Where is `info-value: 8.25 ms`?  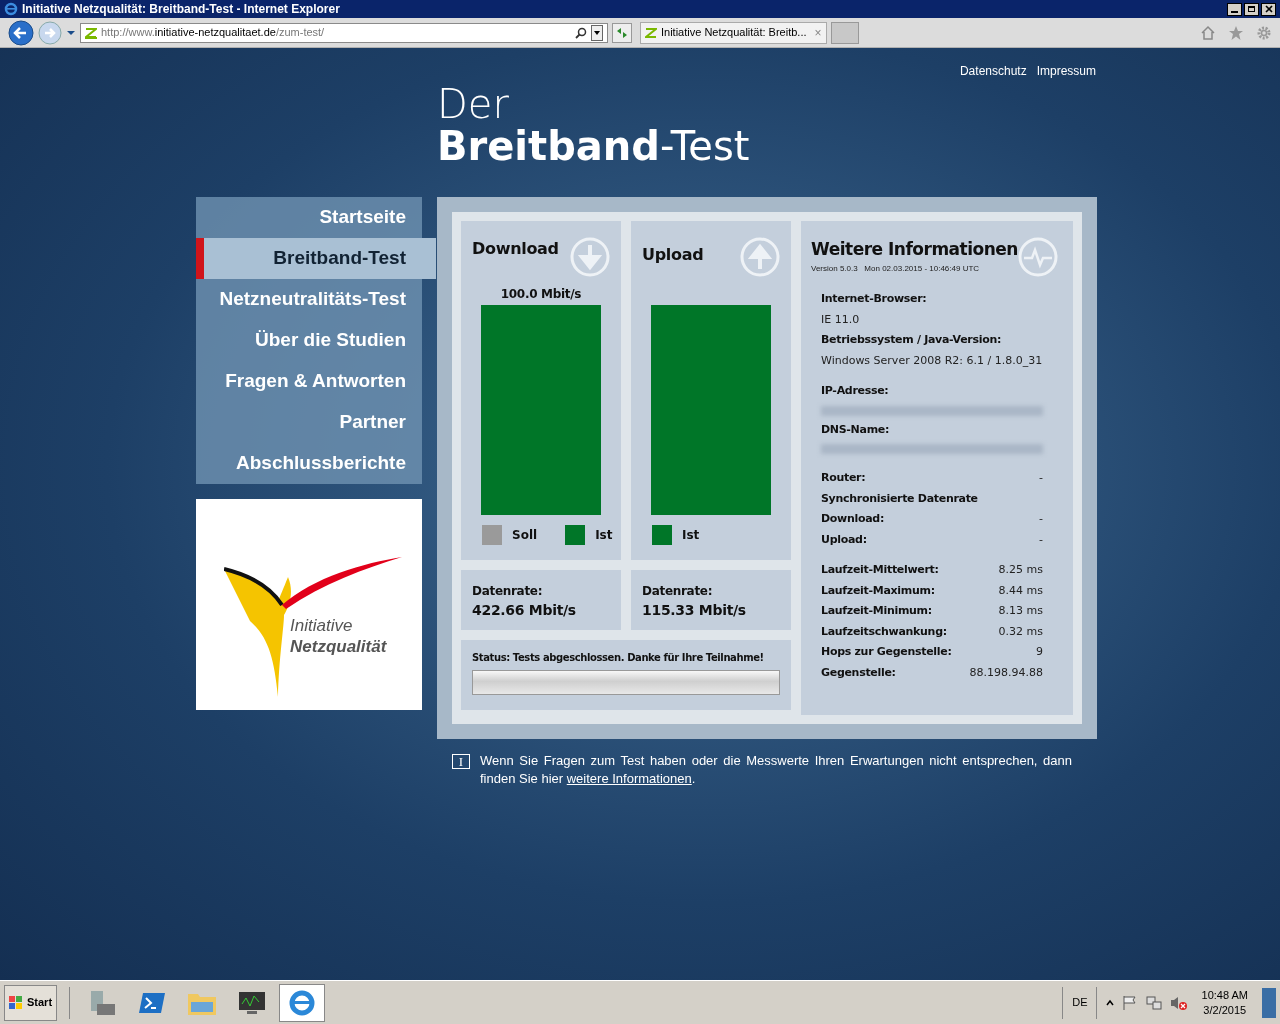 info-value: 8.25 ms is located at coordinates (1020, 570).